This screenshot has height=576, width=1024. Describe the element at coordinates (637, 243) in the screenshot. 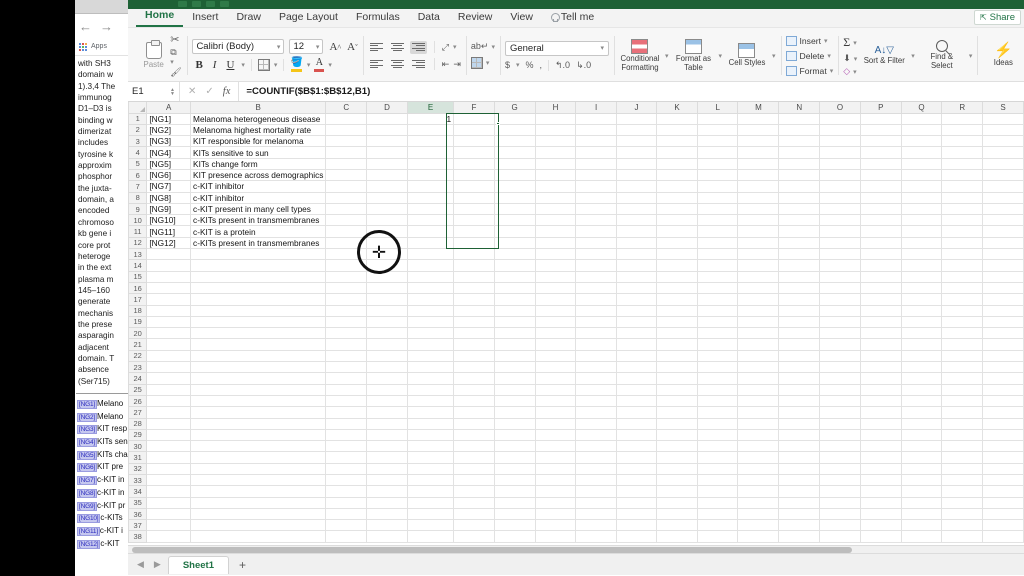

I see `cell-J12` at that location.